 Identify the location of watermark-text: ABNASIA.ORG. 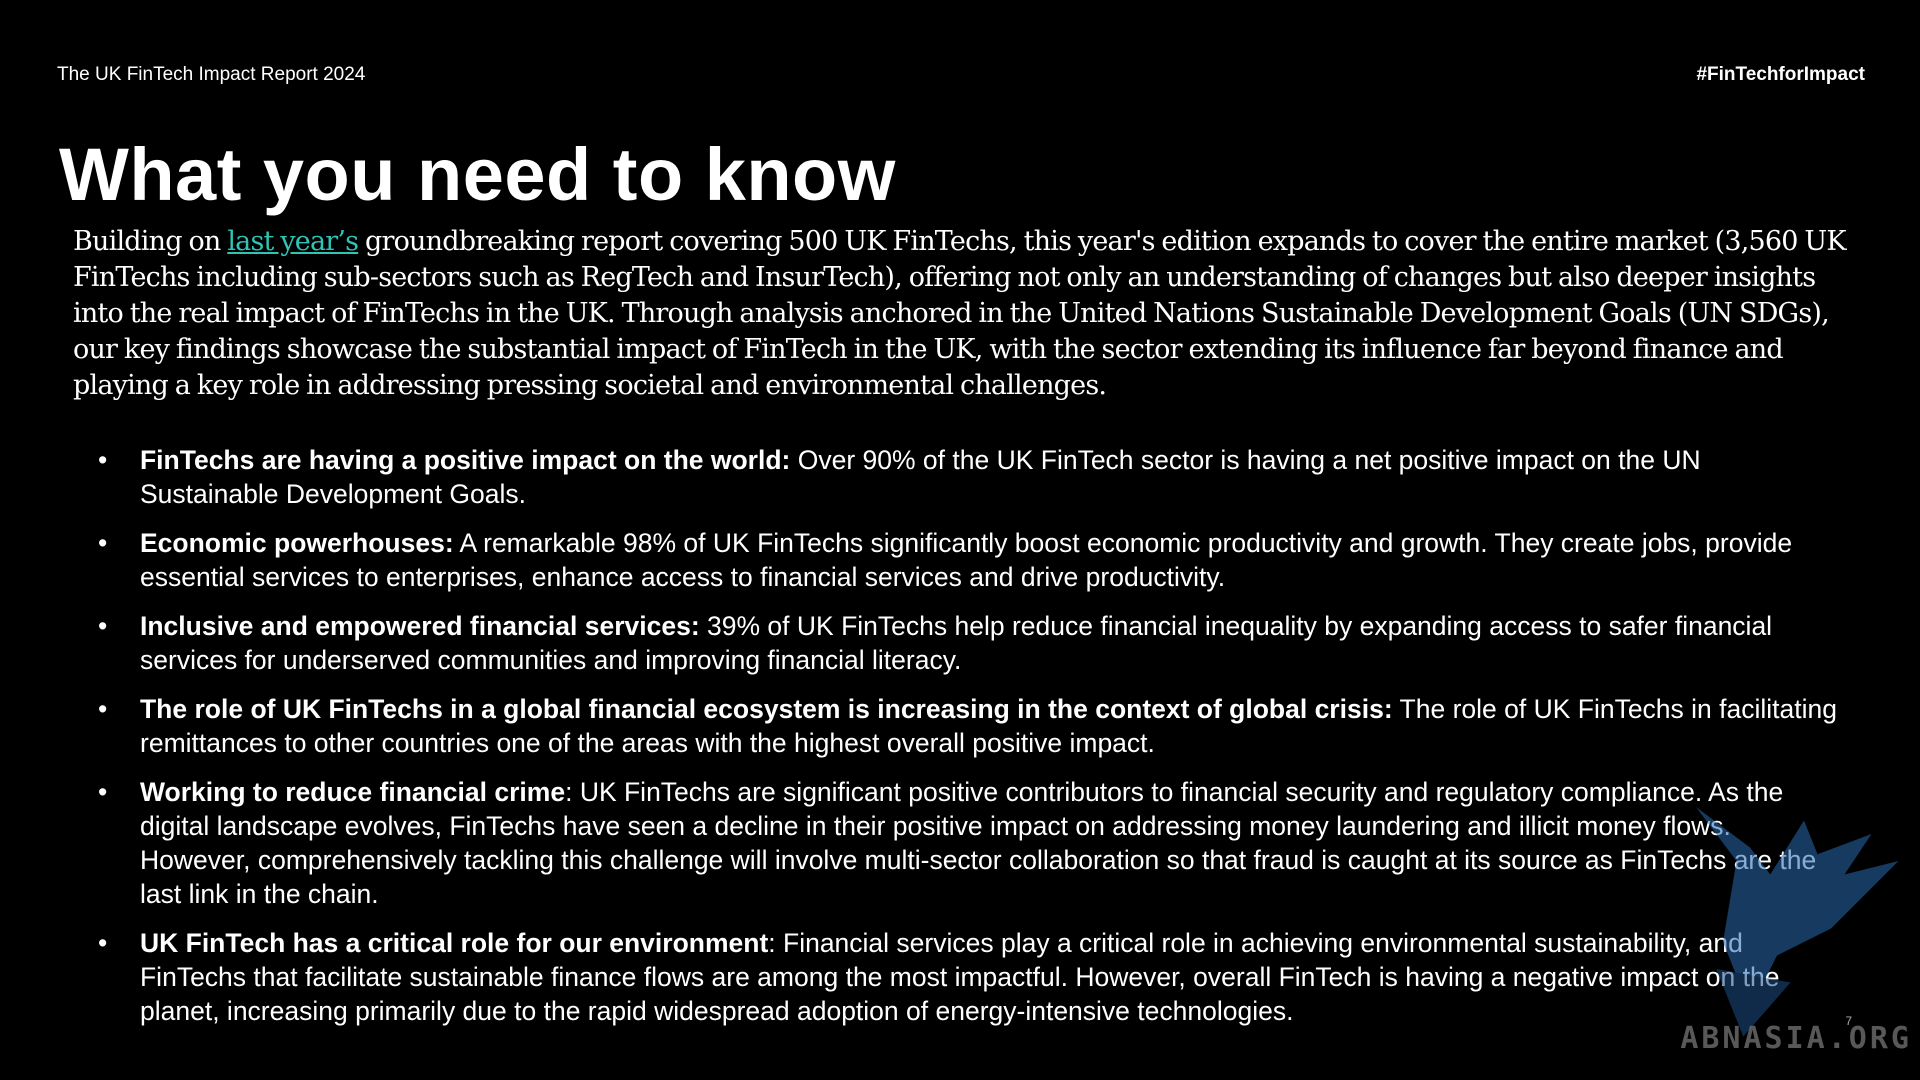
(1796, 1038).